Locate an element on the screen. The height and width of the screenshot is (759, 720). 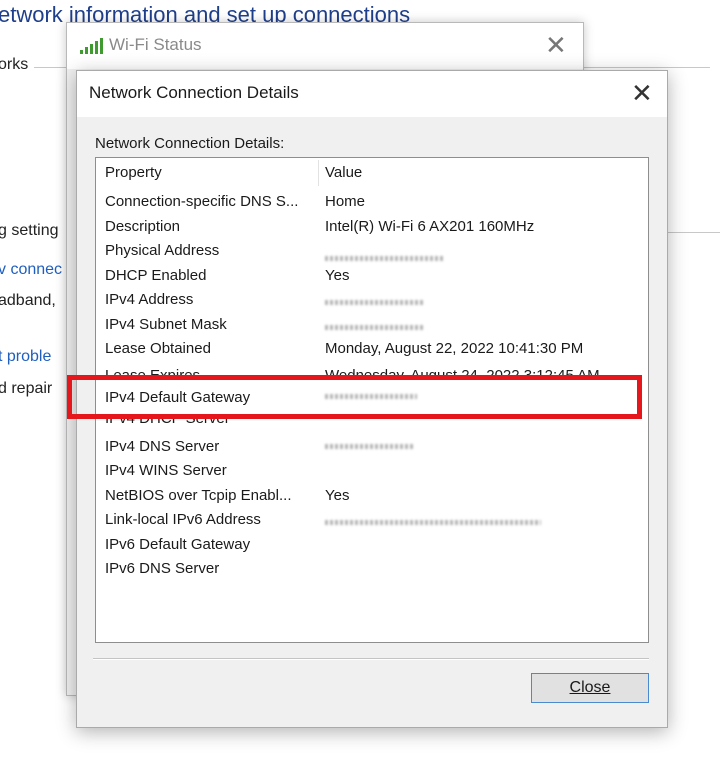
dialog-close-icon: ✕ is located at coordinates (642, 94).